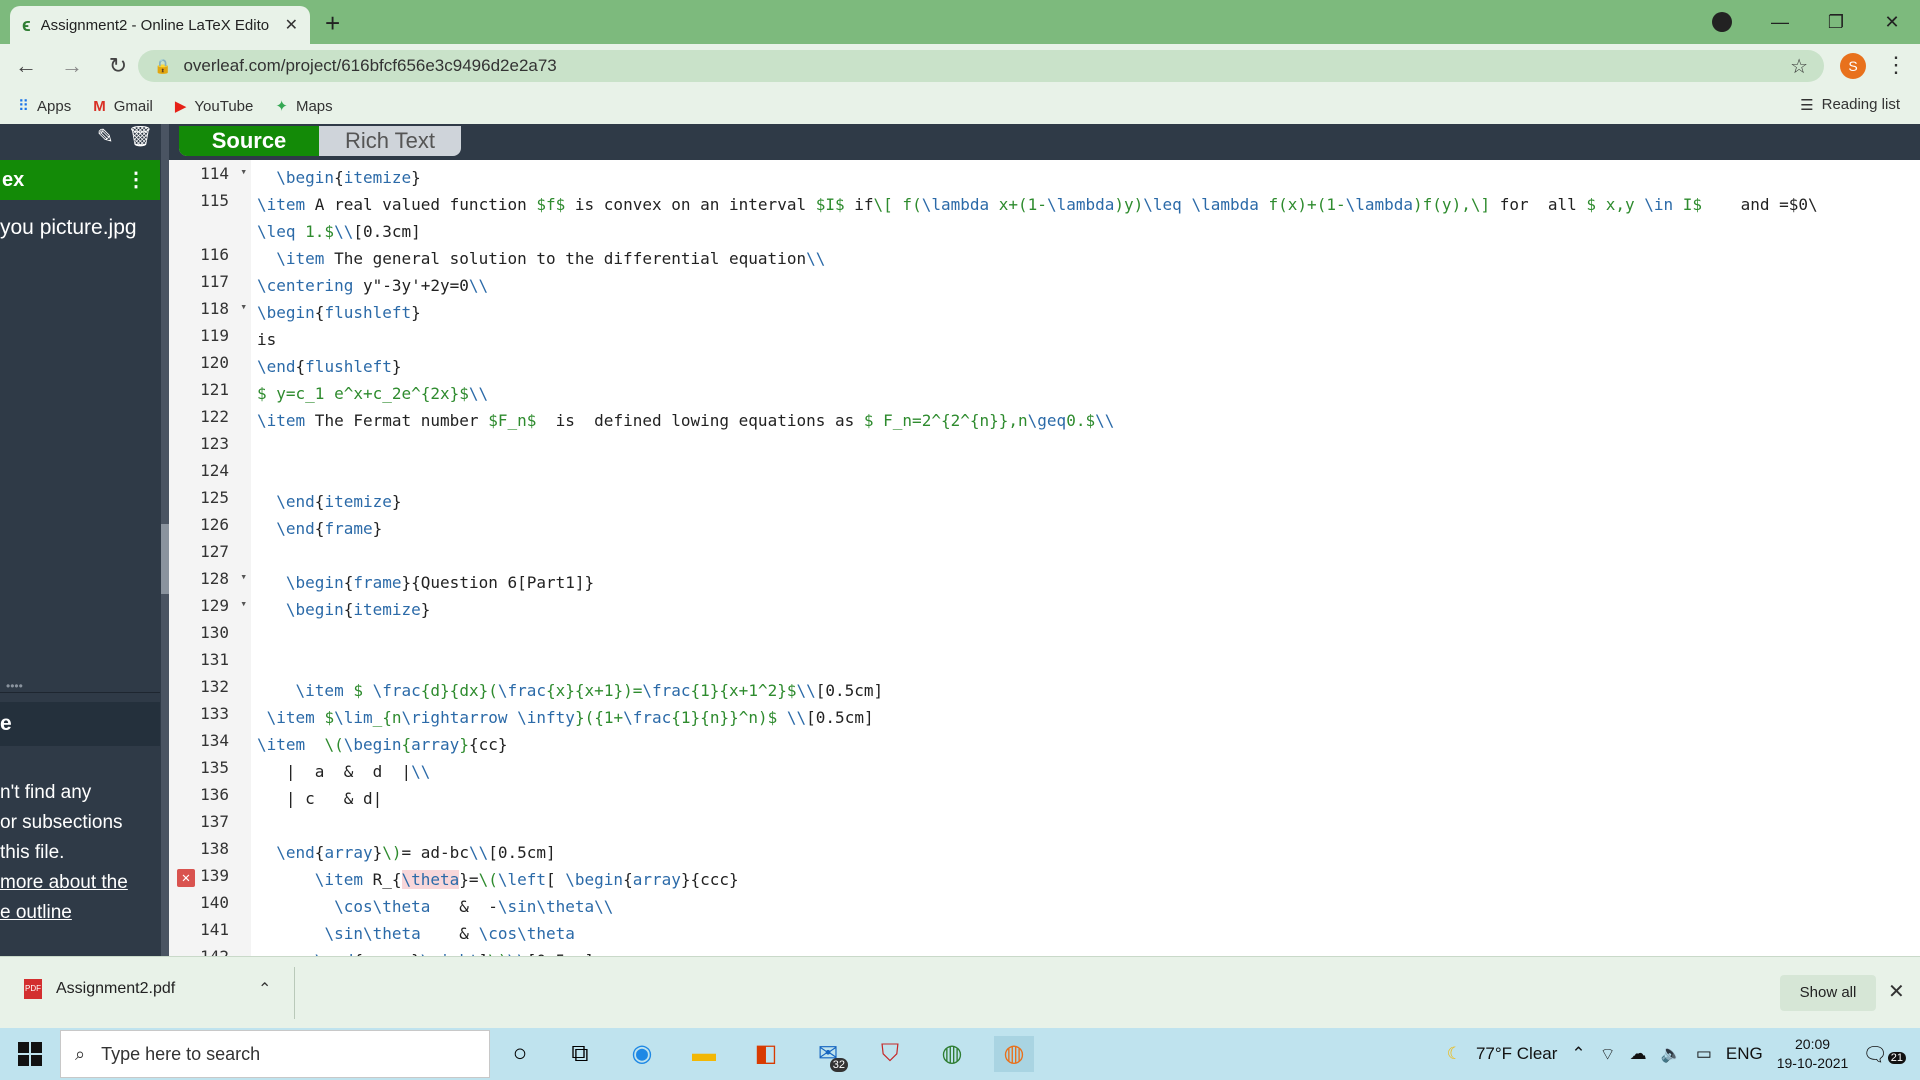 The image size is (1920, 1080). I want to click on code-line: $ y=c_1 e^x+c_2e^{2x}$\\, so click(372, 393).